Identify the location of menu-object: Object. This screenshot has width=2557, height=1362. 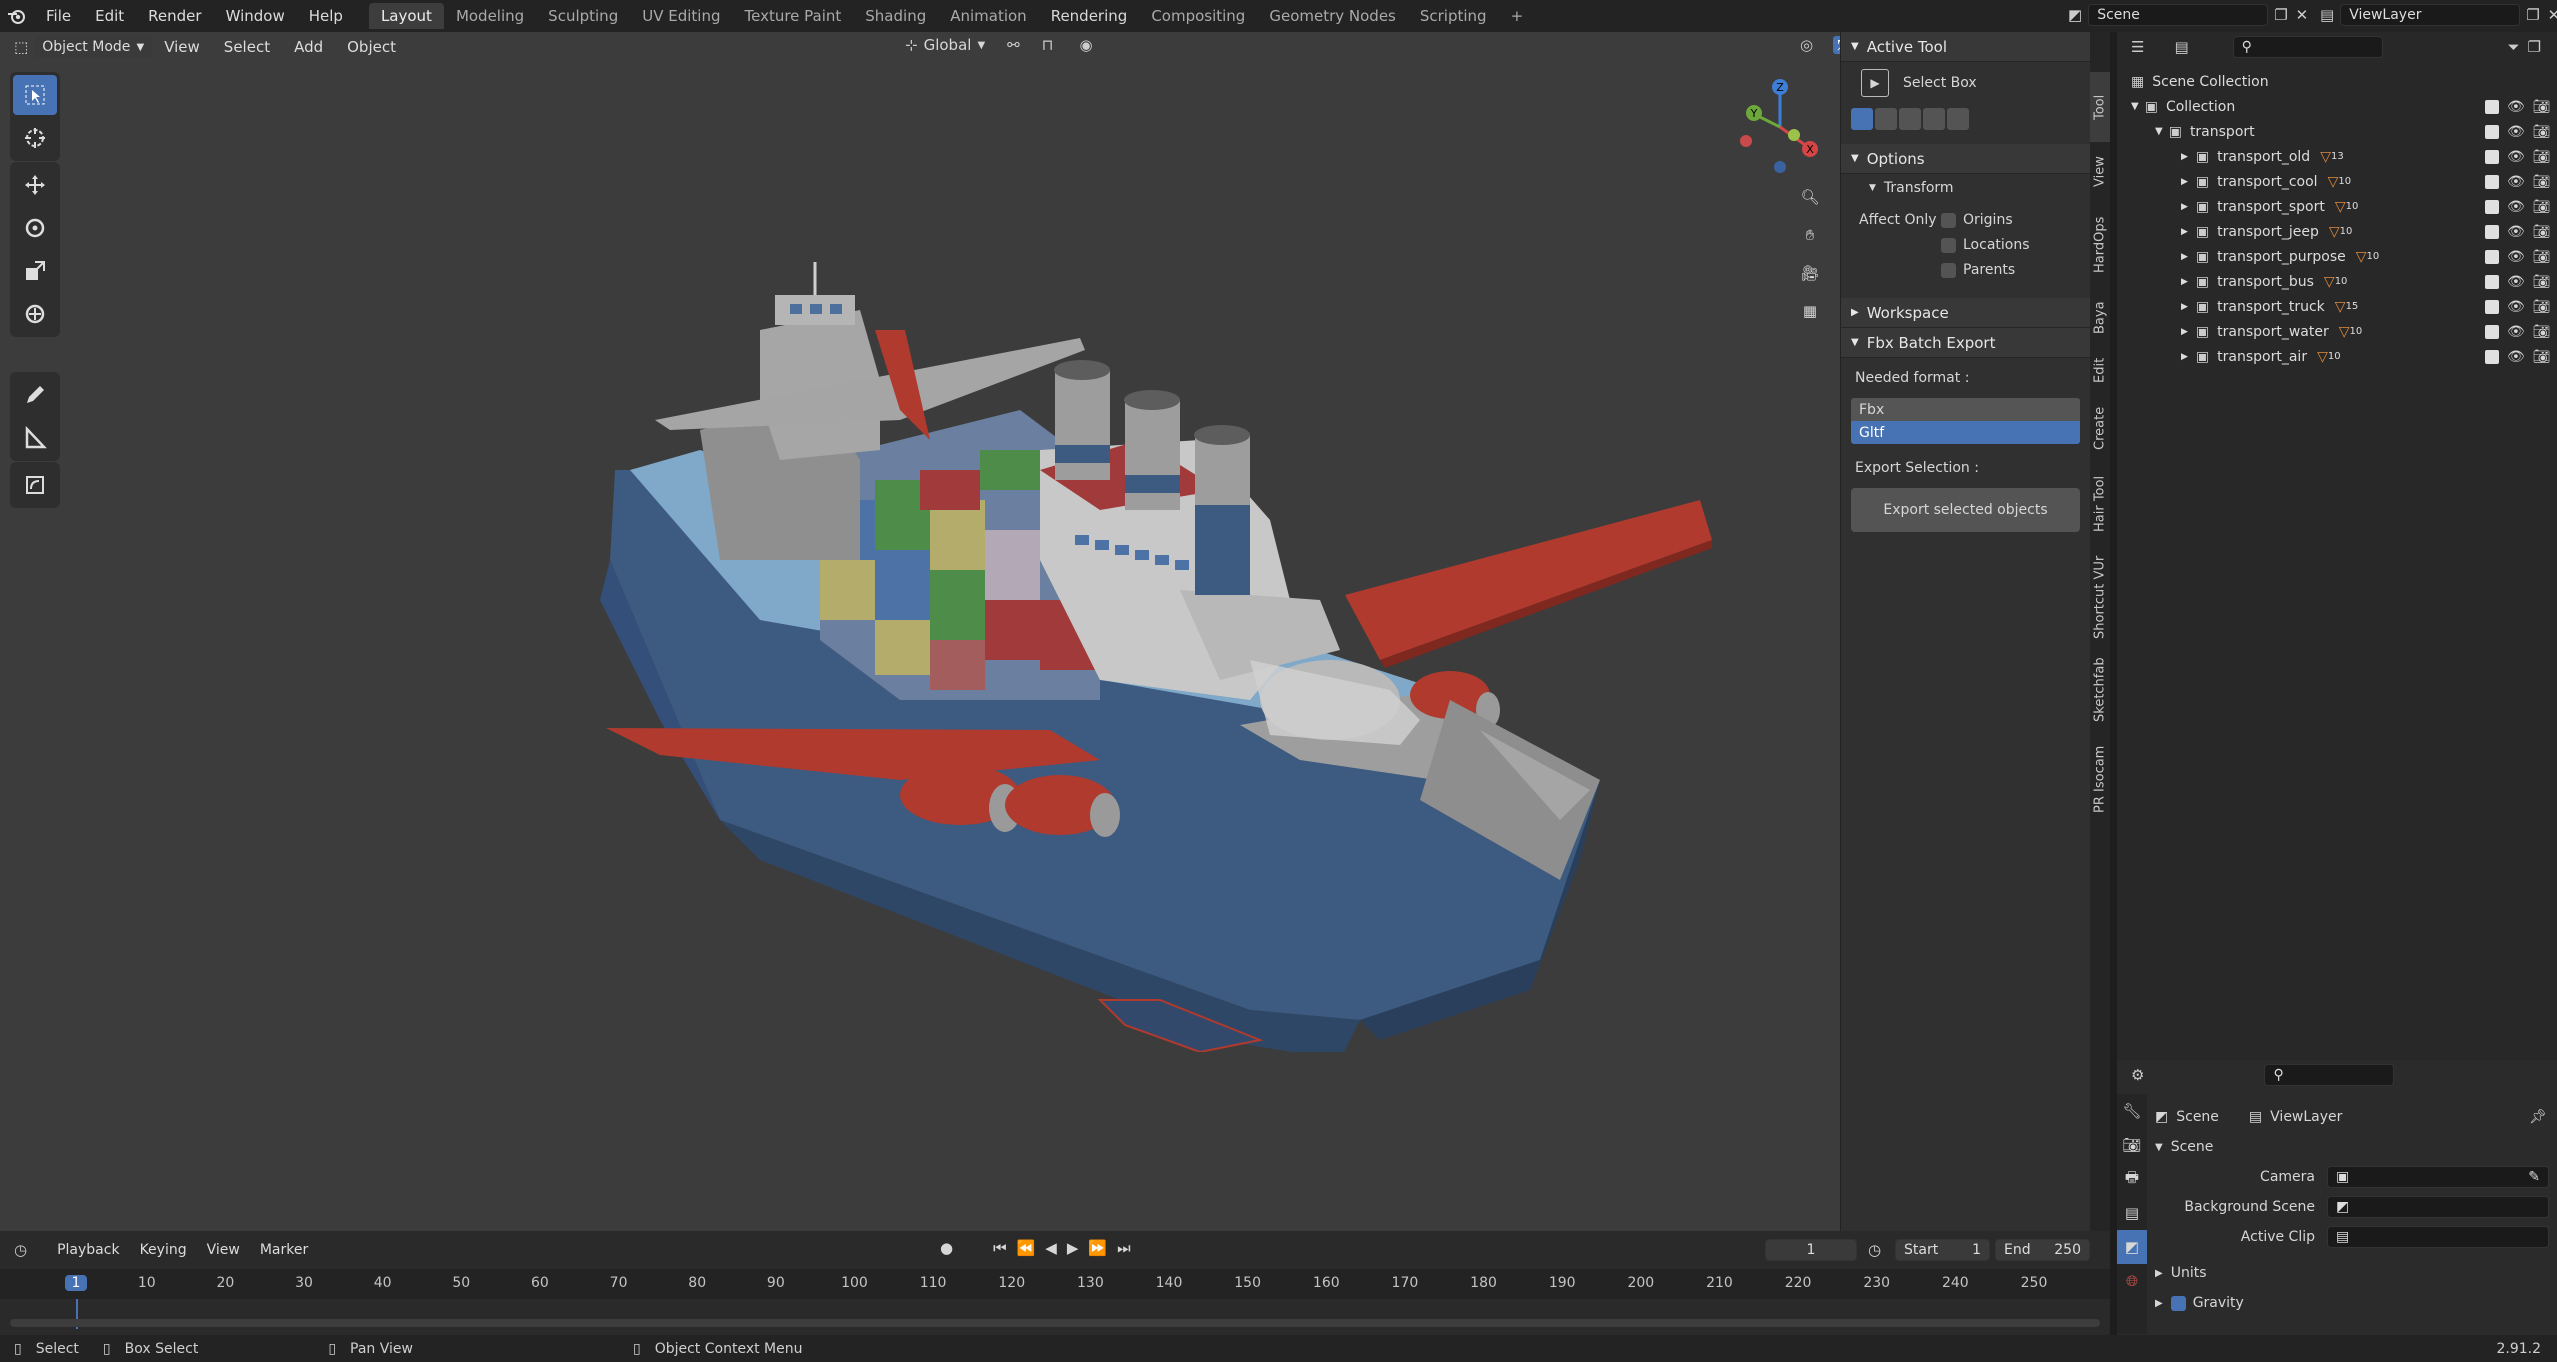
(371, 47).